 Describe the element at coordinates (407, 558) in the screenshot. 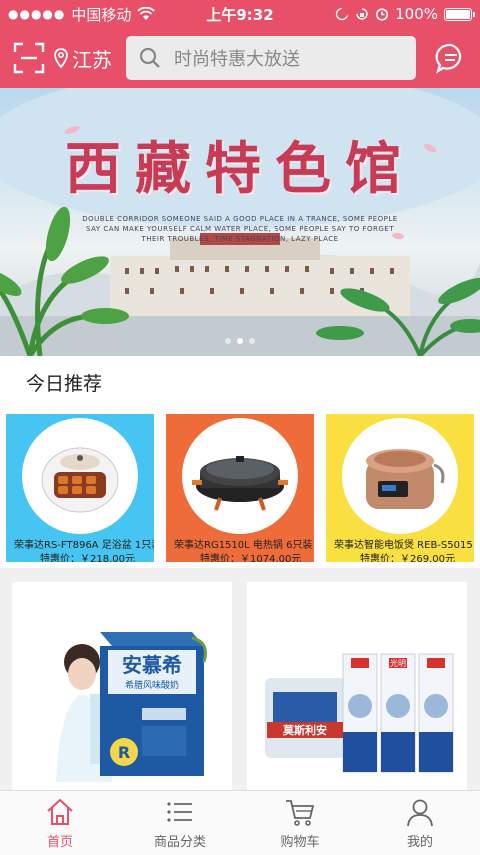

I see `rec-item-price: 特惠价：￥269.00元` at that location.